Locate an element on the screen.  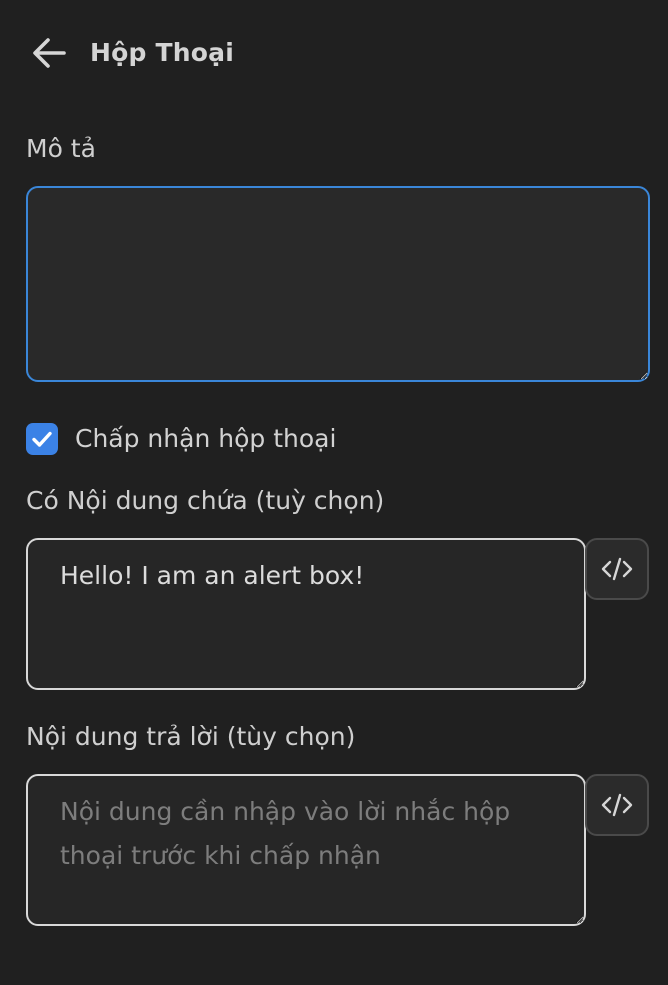
header: Hộp Thoại is located at coordinates (334, 53).